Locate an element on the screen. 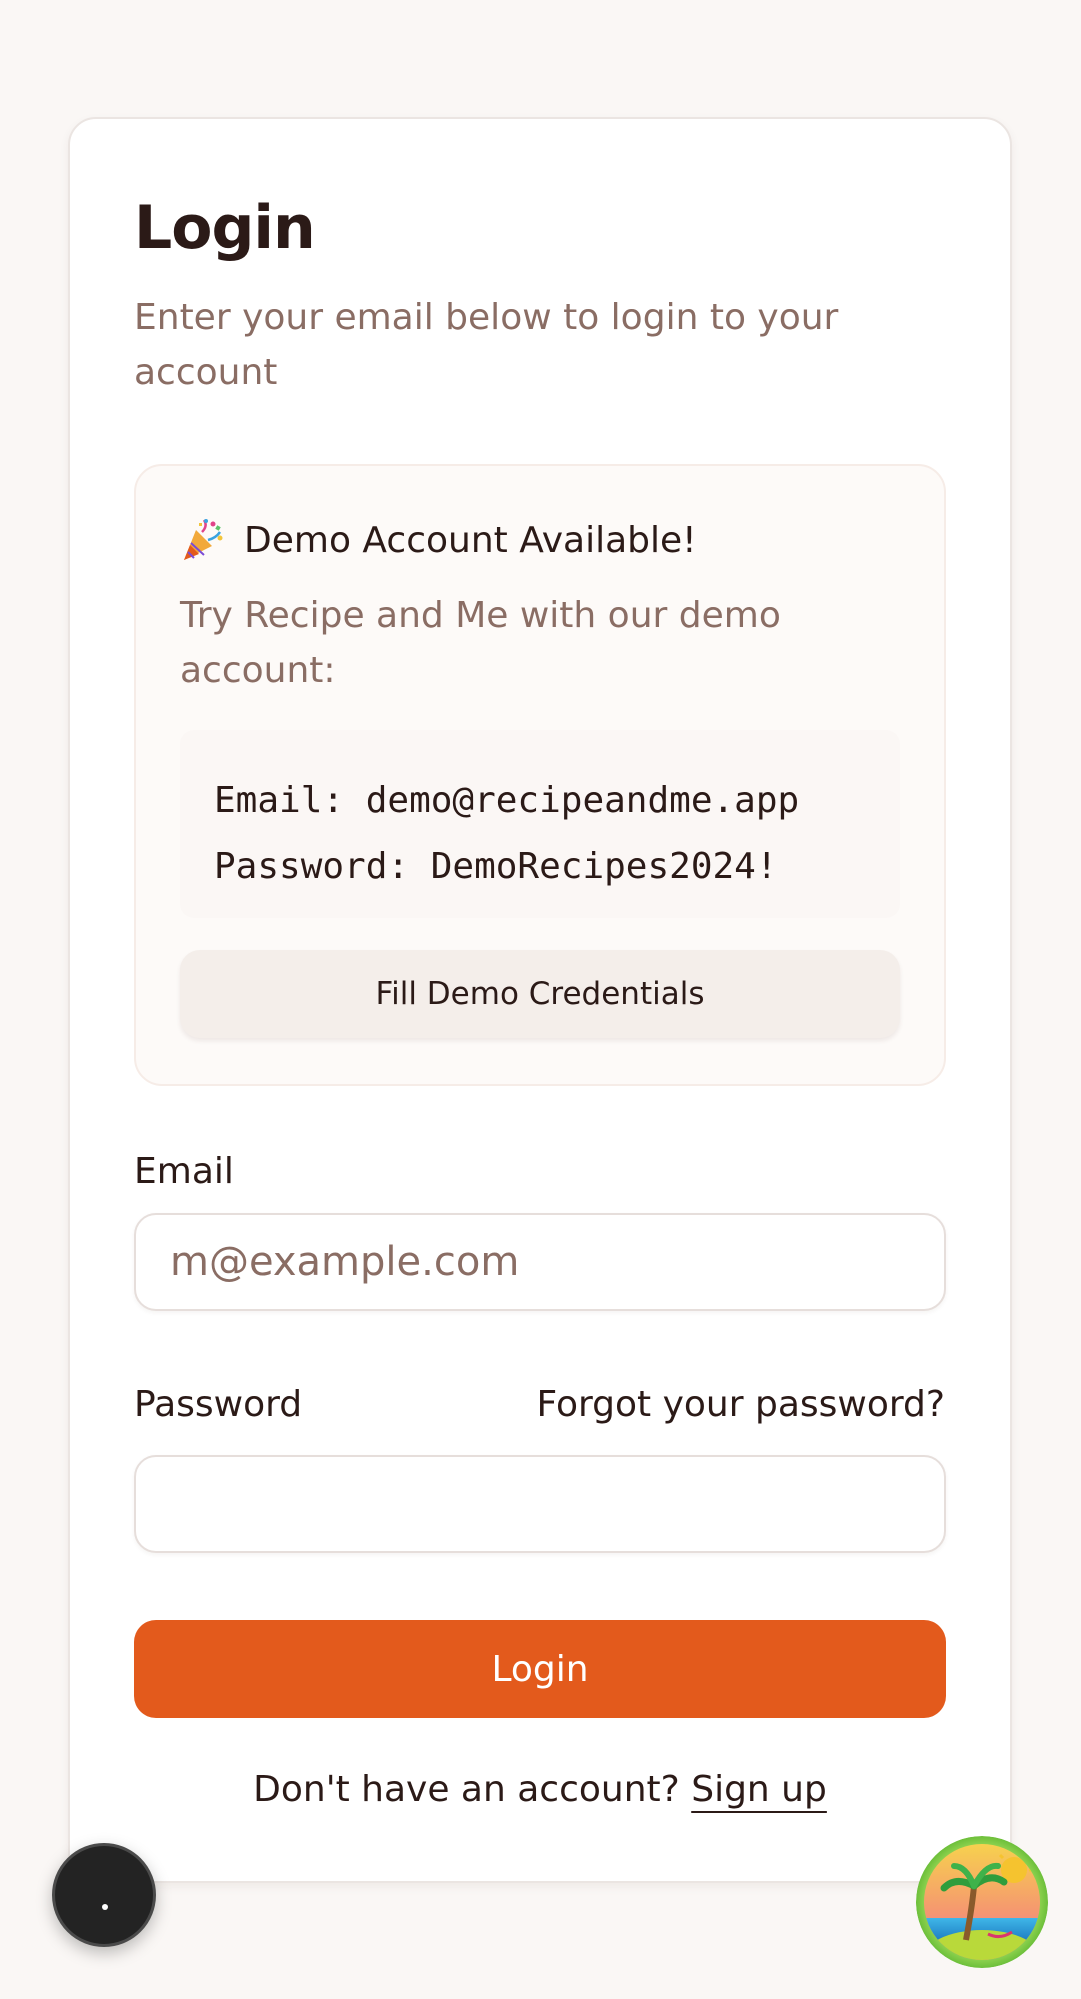 The width and height of the screenshot is (1081, 1999). password-label: Password is located at coordinates (218, 1404).